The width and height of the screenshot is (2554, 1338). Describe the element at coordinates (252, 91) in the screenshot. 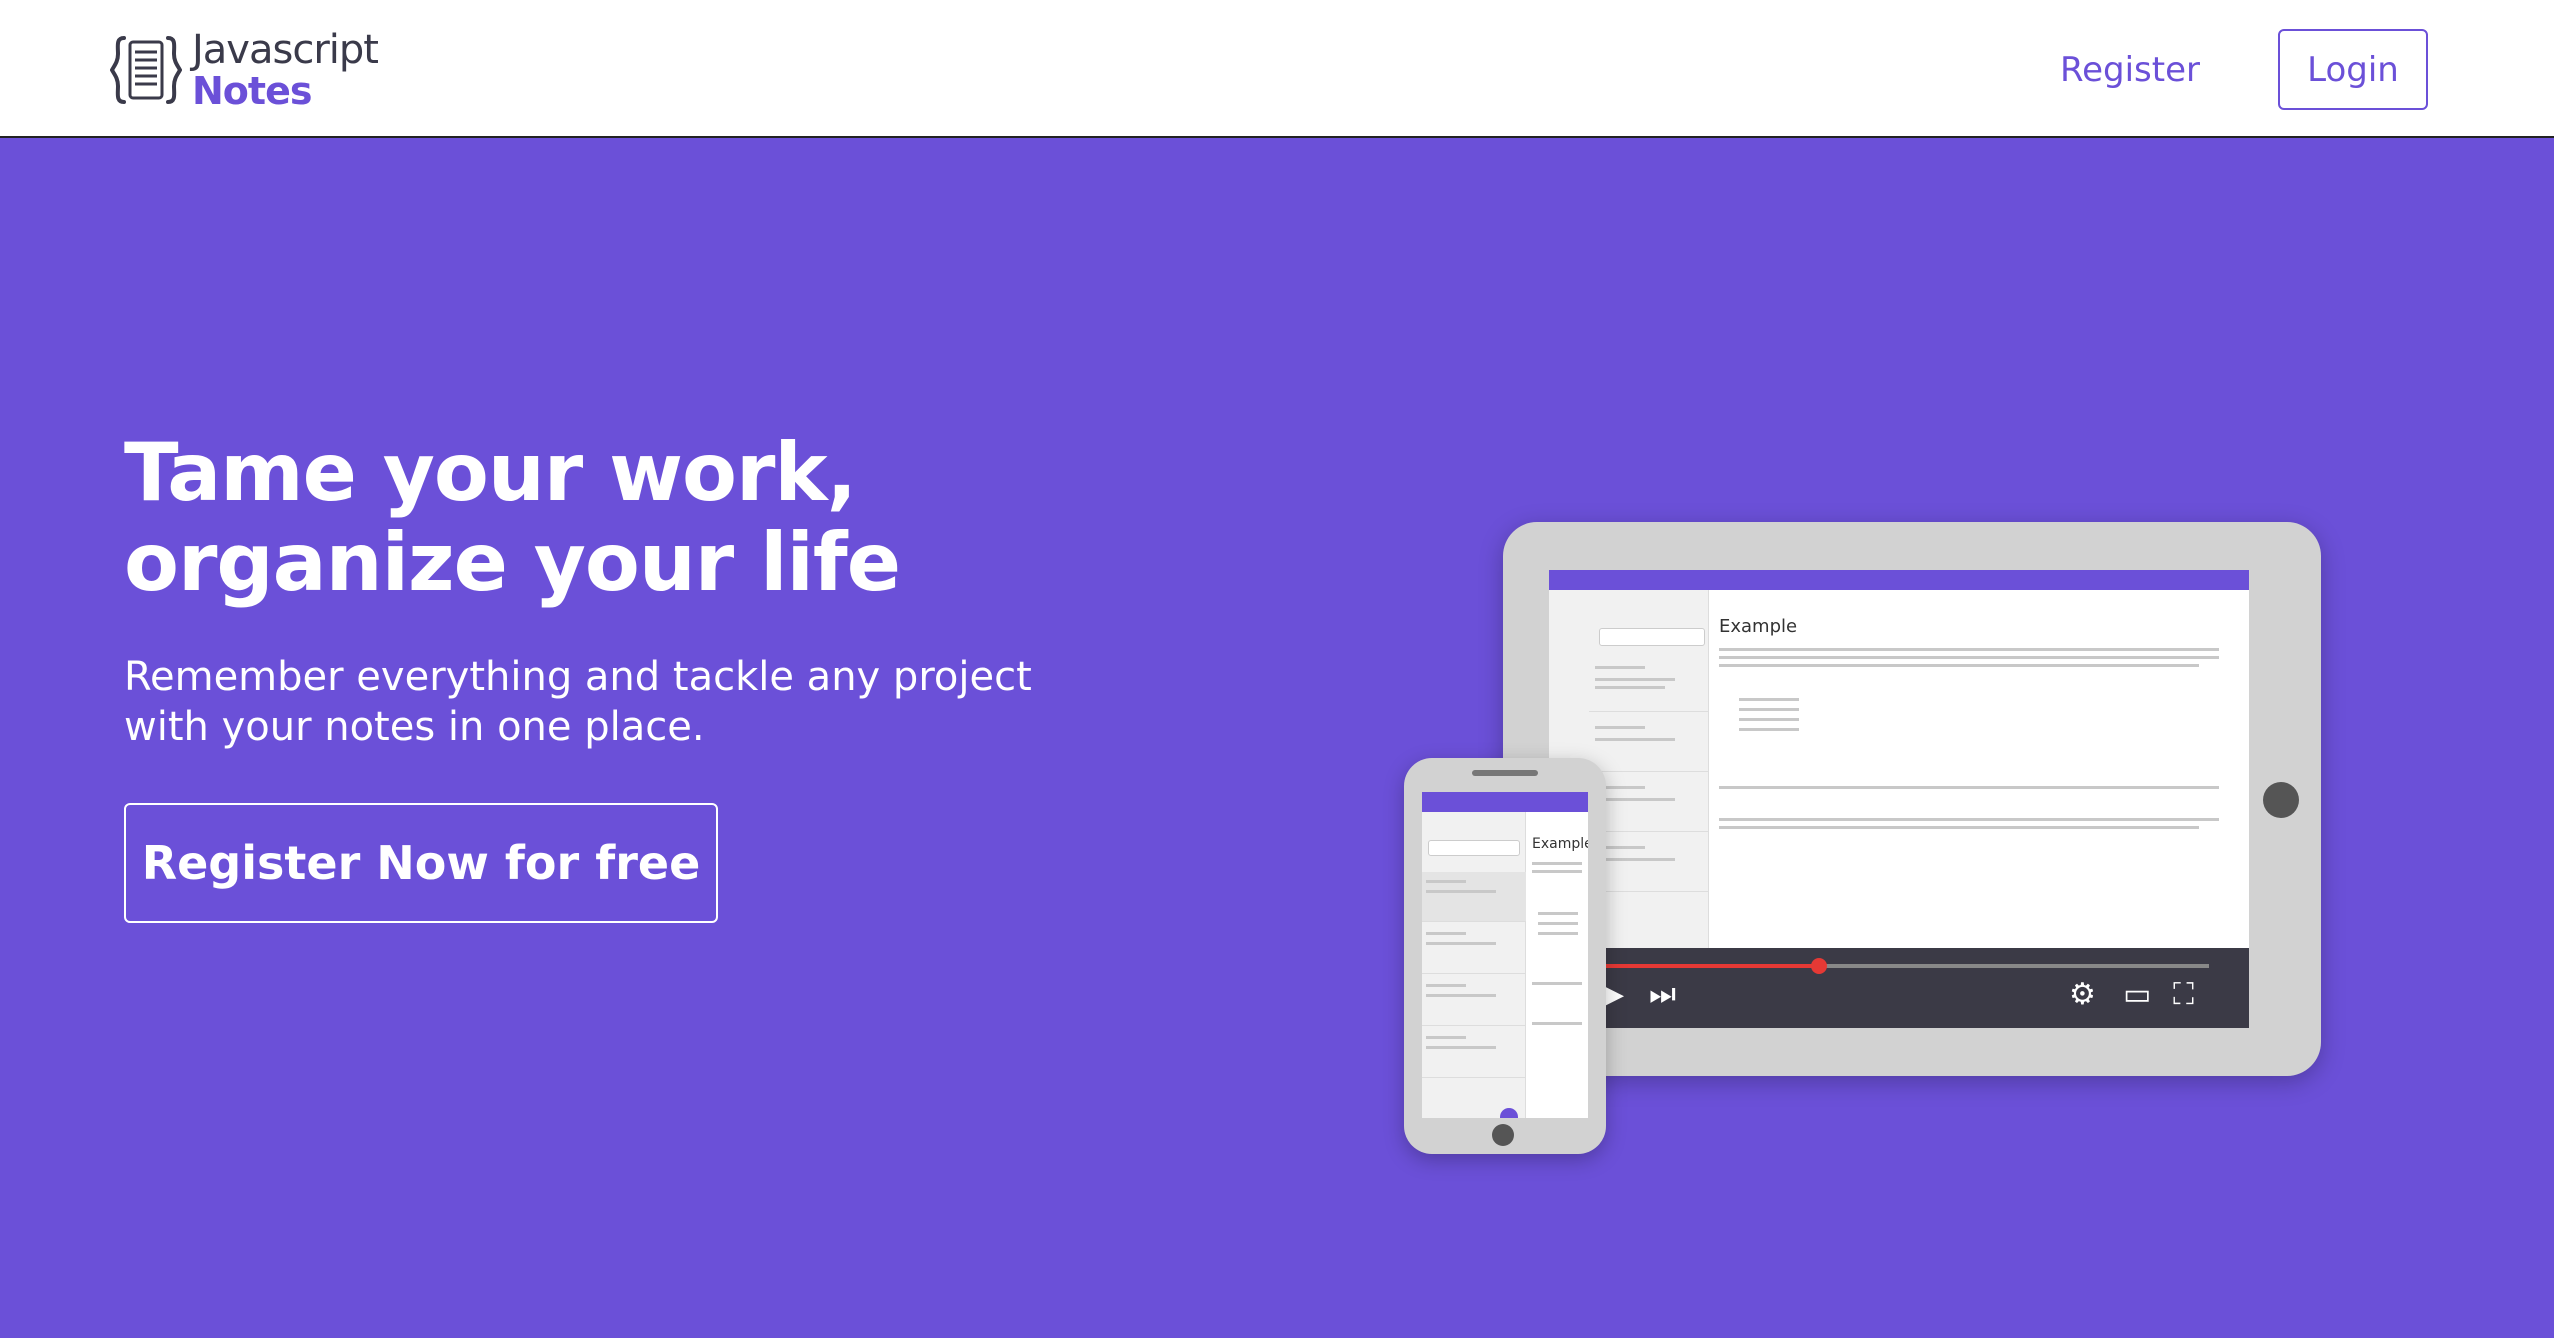

I see `logo-line-2: Notes` at that location.